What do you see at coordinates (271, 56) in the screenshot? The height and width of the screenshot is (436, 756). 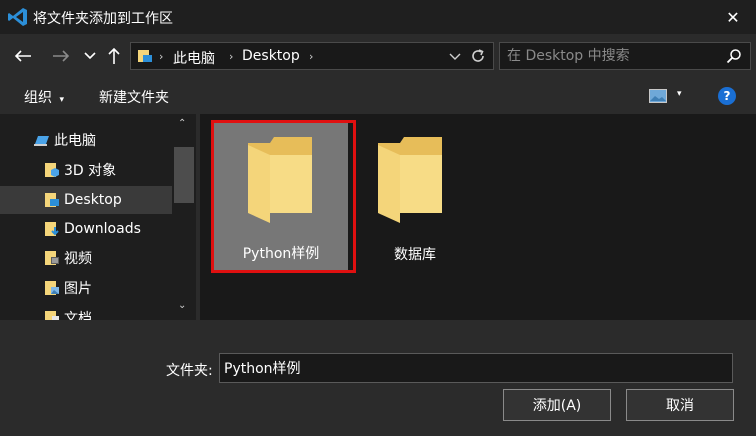 I see `breadcrumb-desktop: Desktop` at bounding box center [271, 56].